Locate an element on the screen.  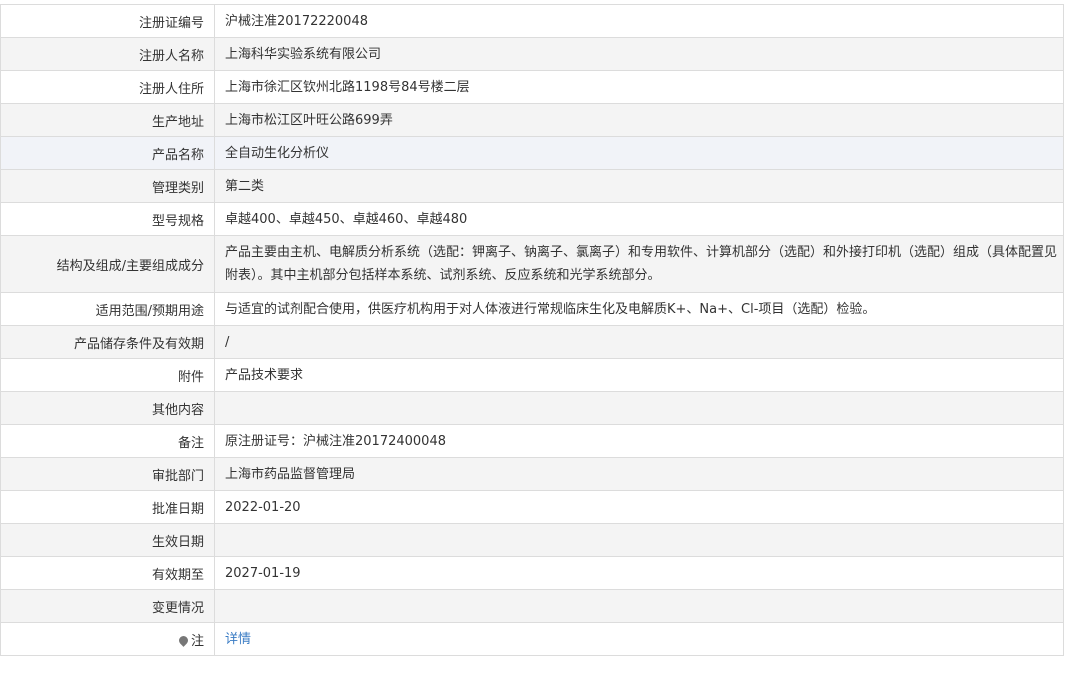
row-value: 上海市徐汇区钦州北路1198号84号楼二层 is located at coordinates (639, 87).